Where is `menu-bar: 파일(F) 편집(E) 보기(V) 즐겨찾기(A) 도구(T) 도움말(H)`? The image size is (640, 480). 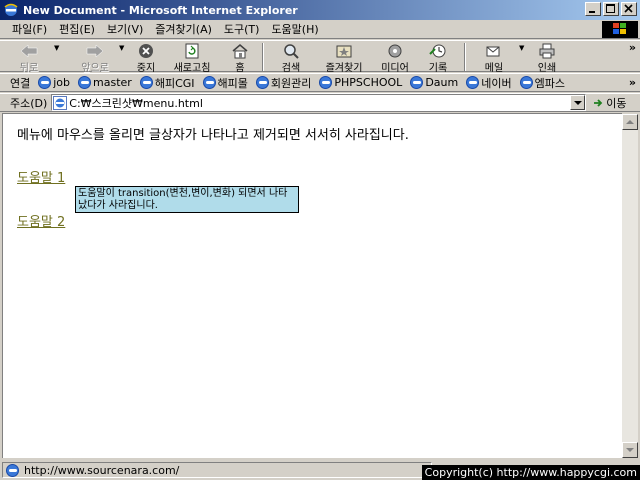
menu-bar: 파일(F) 편집(E) 보기(V) 즐겨찾기(A) 도구(T) 도움말(H) is located at coordinates (320, 29).